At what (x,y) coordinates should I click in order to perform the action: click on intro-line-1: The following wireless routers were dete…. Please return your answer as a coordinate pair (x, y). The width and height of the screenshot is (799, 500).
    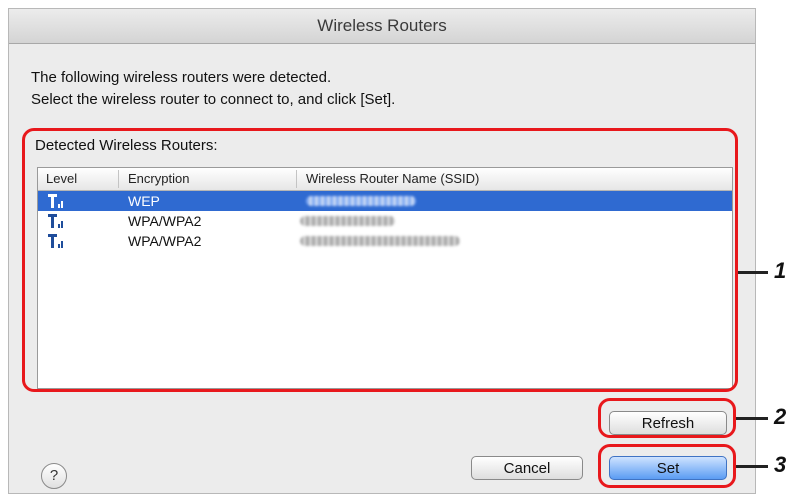
    Looking at the image, I should click on (181, 77).